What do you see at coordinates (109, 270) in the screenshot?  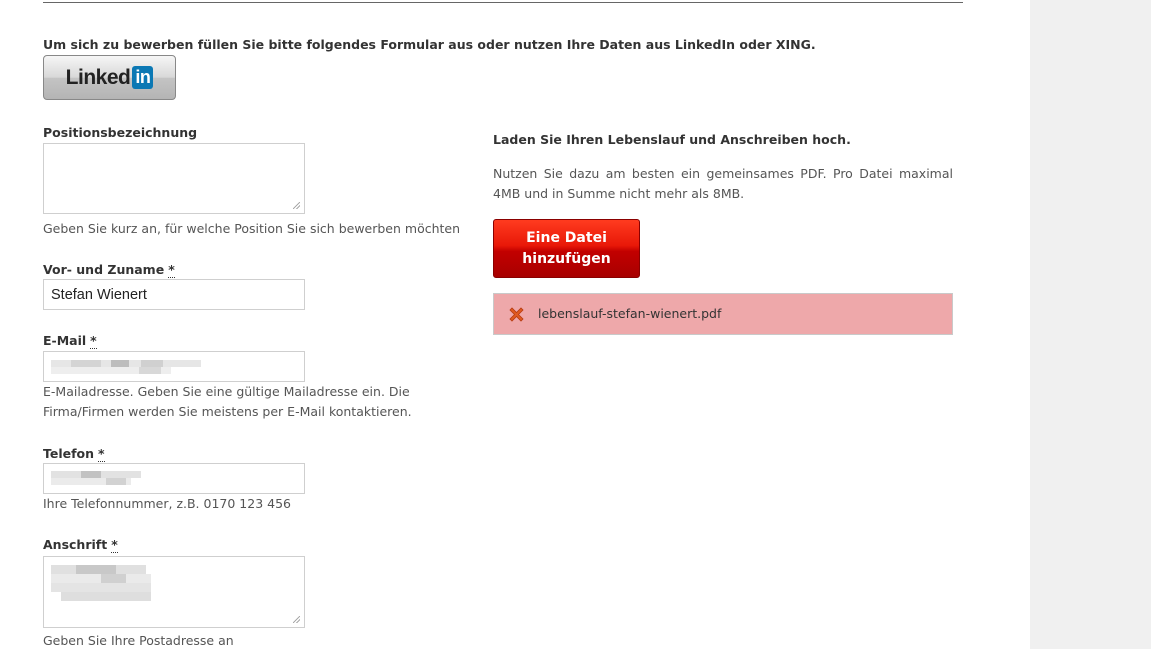 I see `name-label: Vor- und Zuname *` at bounding box center [109, 270].